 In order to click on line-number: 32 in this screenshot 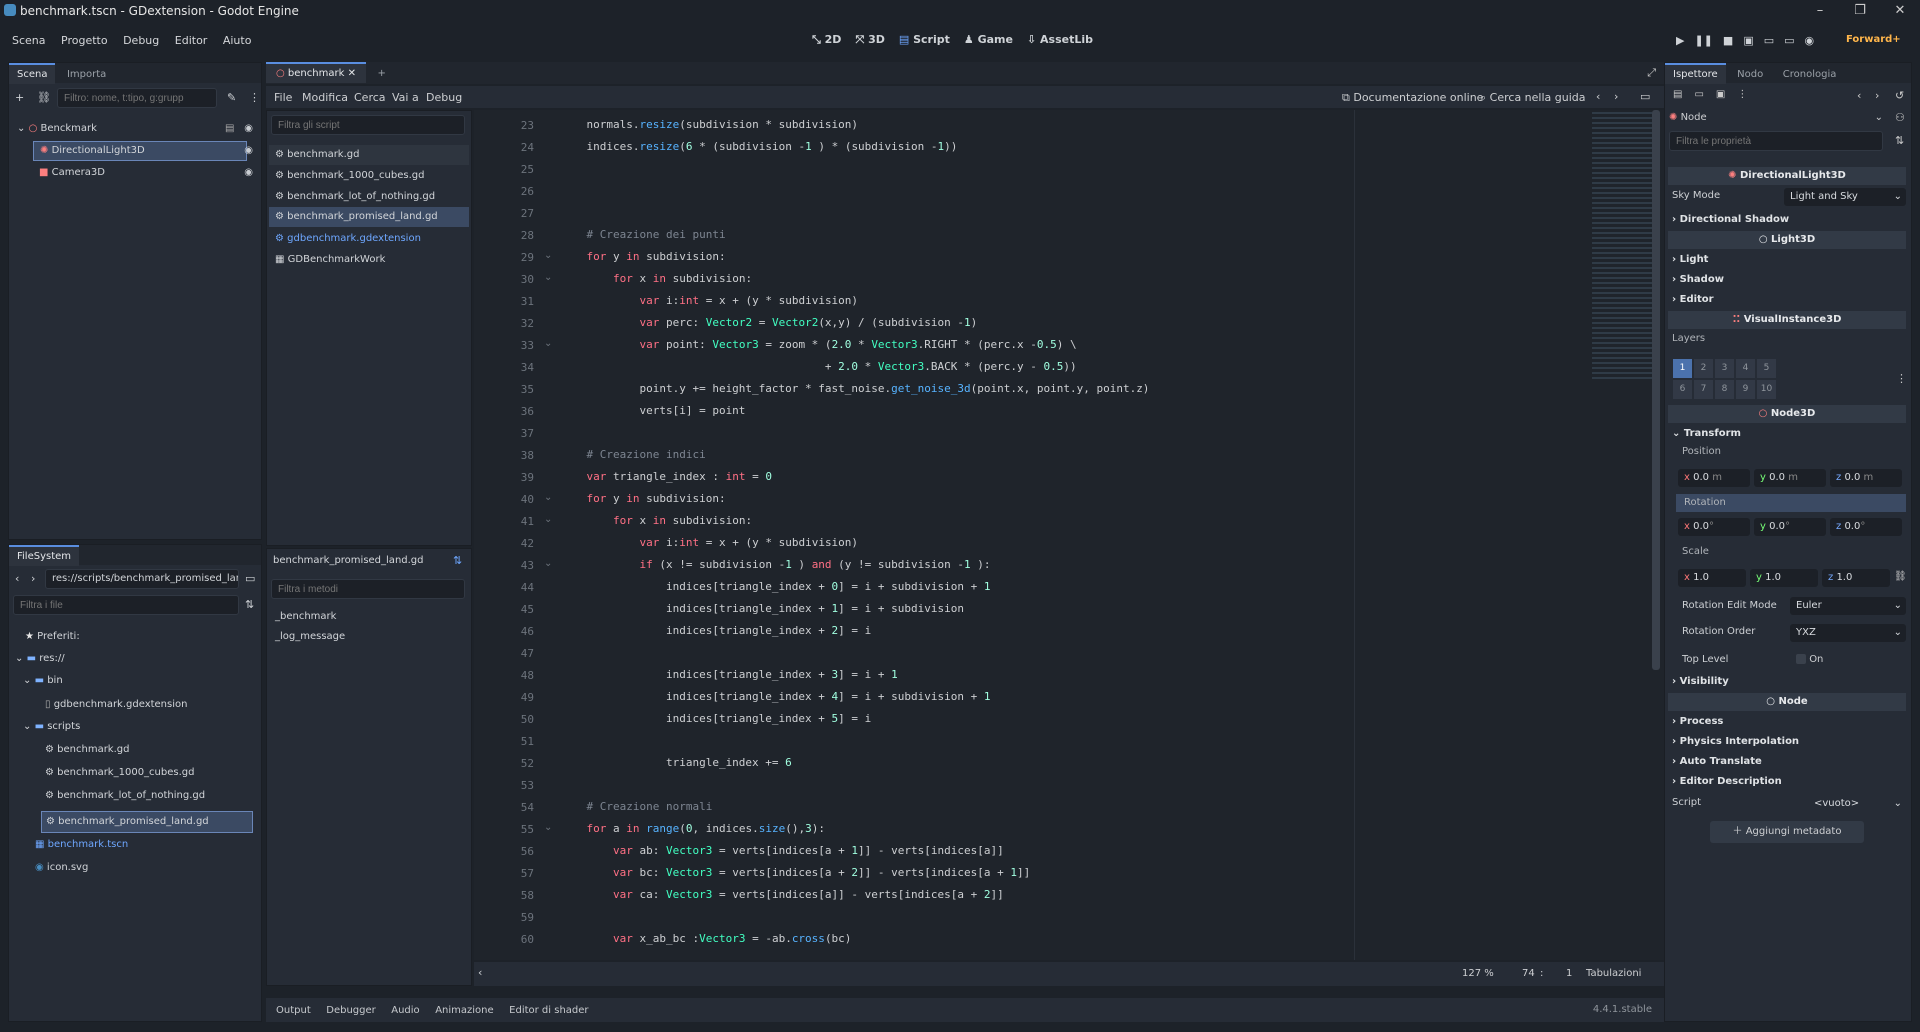, I will do `click(504, 323)`.